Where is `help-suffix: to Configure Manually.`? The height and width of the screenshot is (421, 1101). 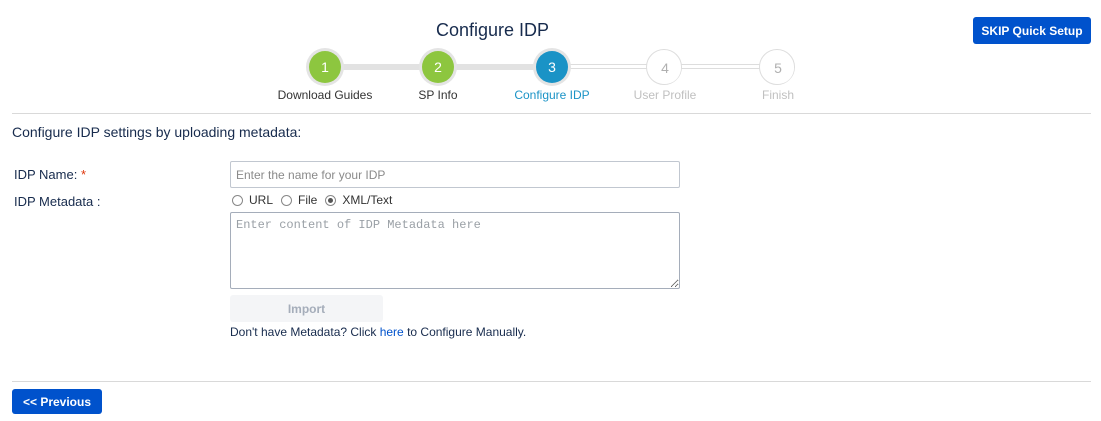 help-suffix: to Configure Manually. is located at coordinates (465, 332).